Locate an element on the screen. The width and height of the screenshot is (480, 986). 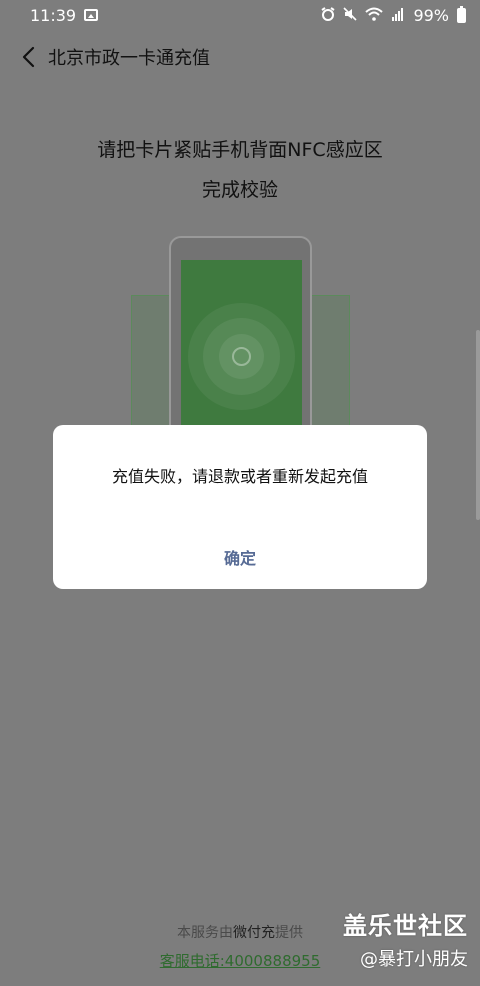
phone-illustration is located at coordinates (240, 343).